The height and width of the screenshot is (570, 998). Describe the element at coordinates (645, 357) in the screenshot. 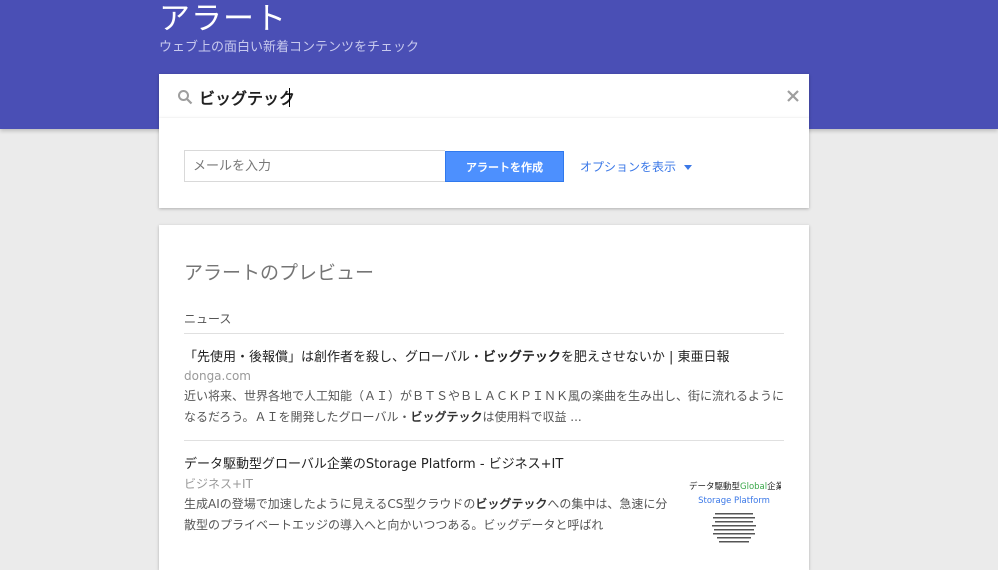

I see `title-text: を肥えさせないか | 東亜日報` at that location.